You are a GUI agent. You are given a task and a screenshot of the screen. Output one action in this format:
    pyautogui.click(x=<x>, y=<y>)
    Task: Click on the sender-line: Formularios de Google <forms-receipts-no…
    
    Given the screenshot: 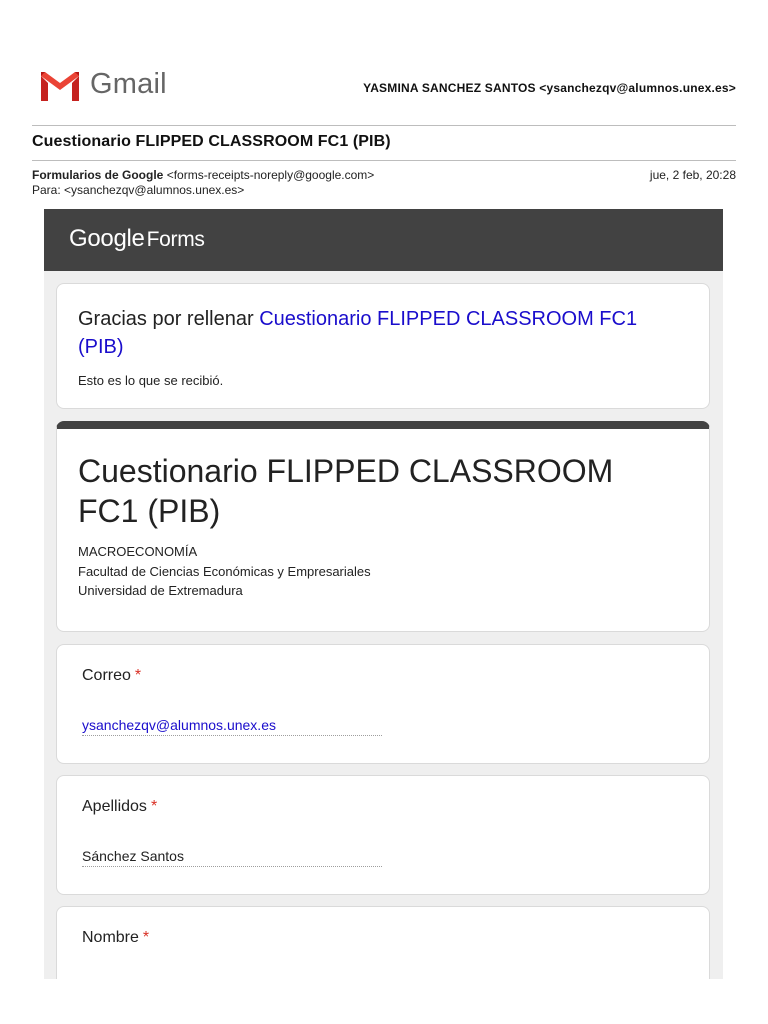 What is the action you would take?
    pyautogui.click(x=384, y=175)
    